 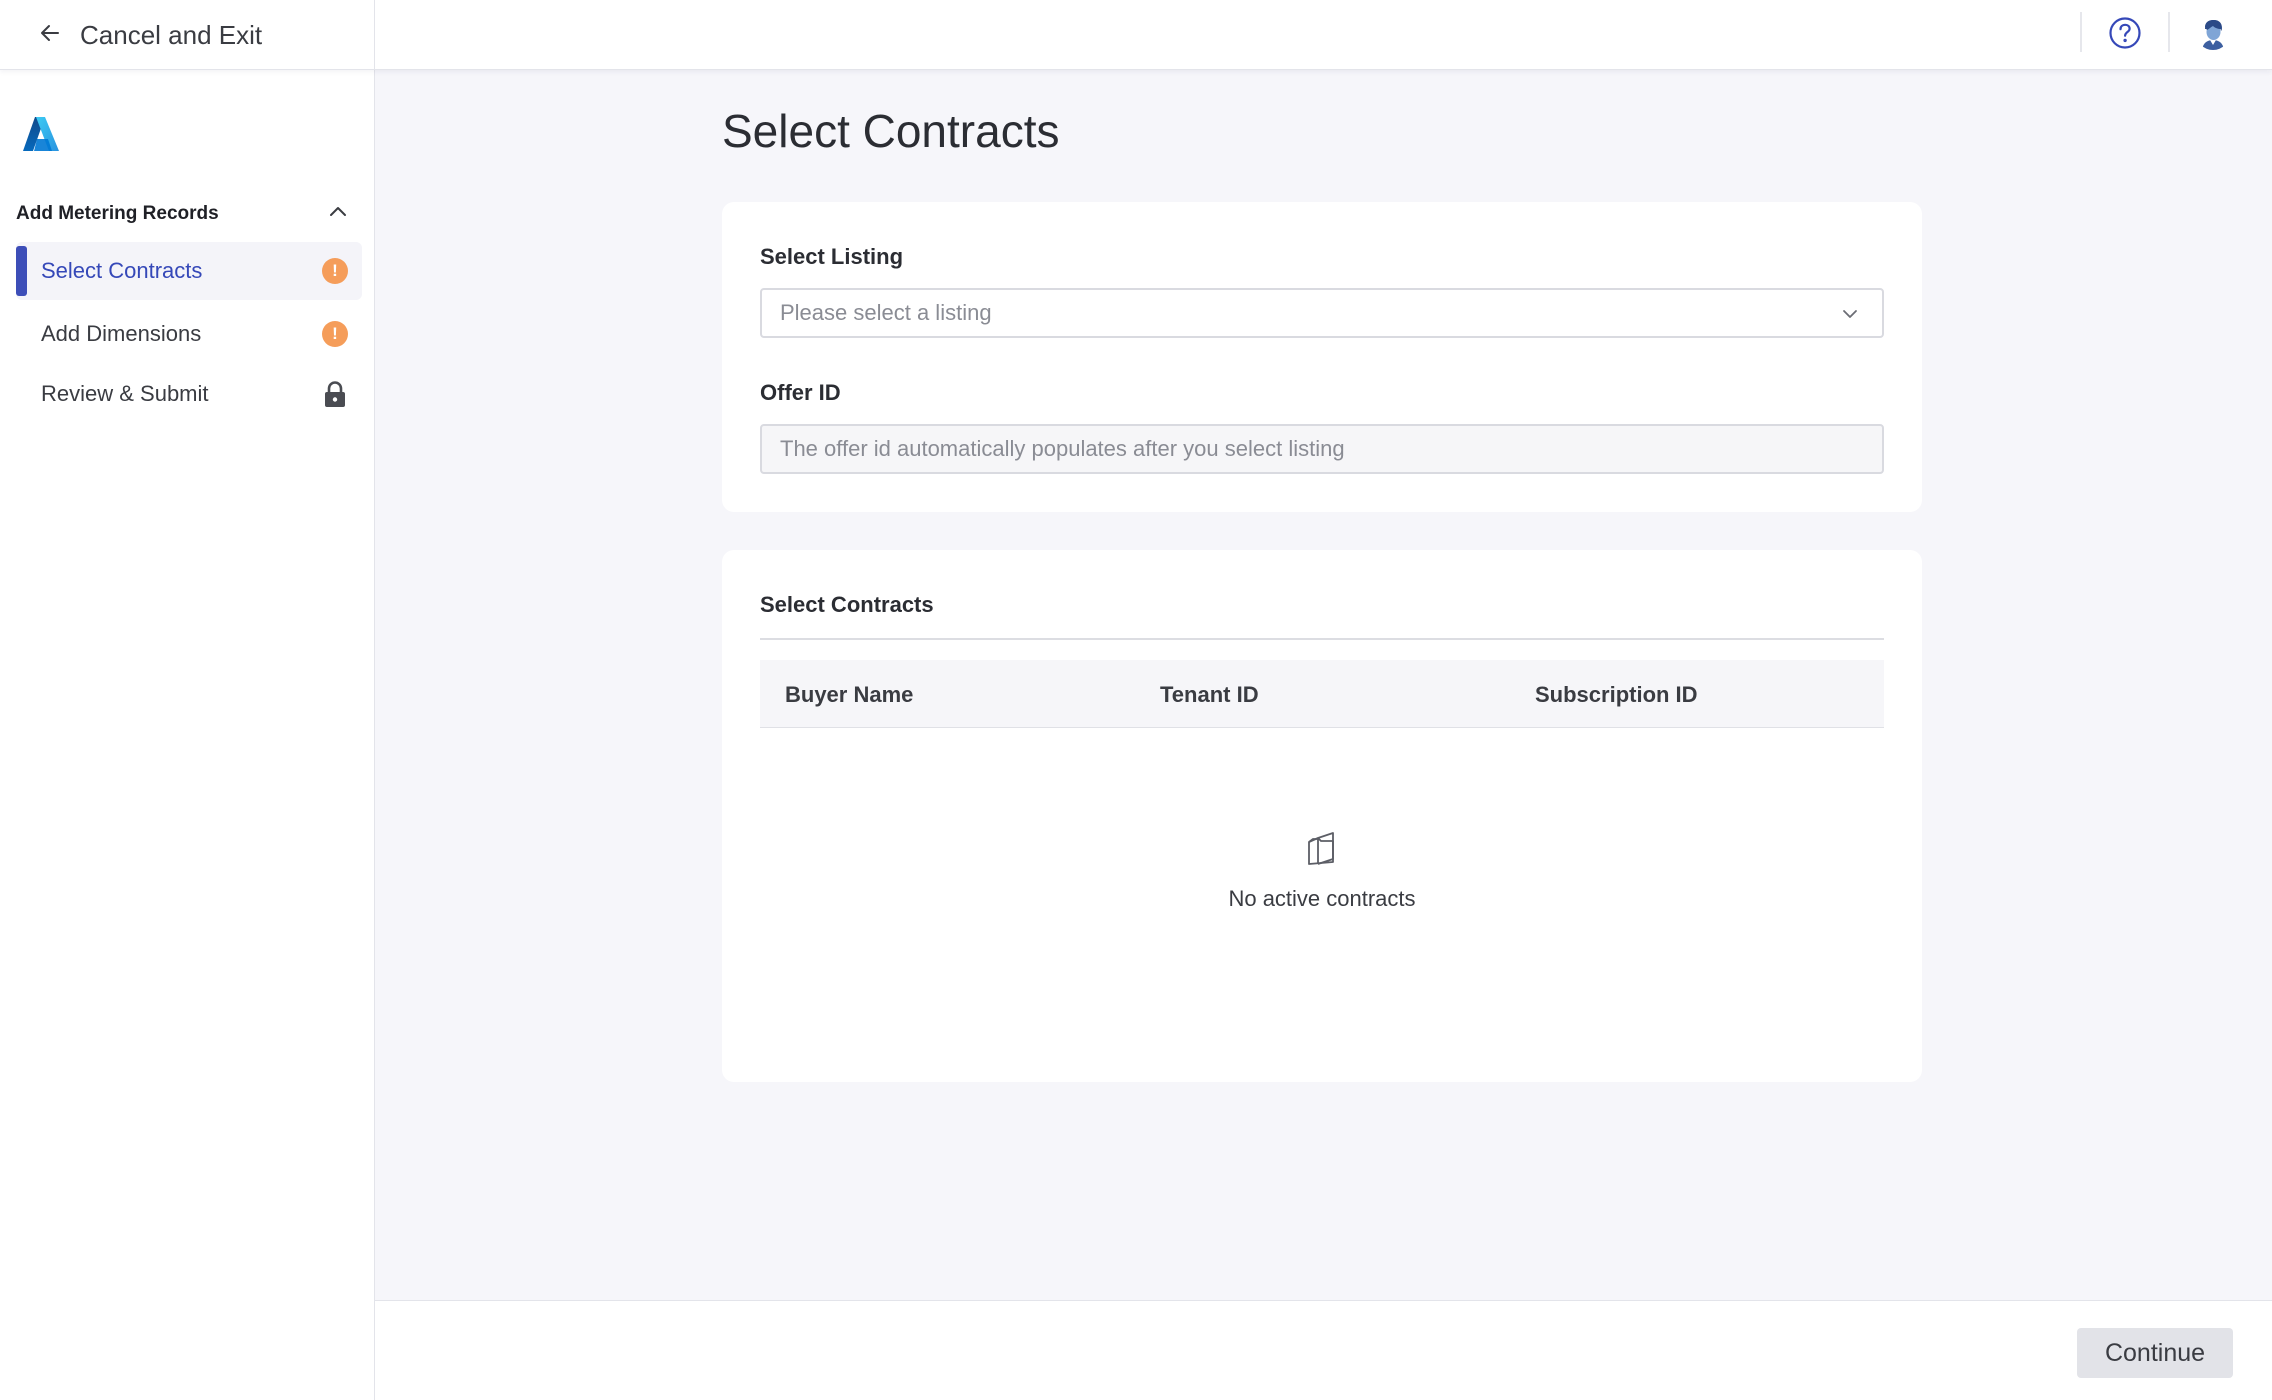 What do you see at coordinates (2155, 1353) in the screenshot?
I see `continue-button: Continue` at bounding box center [2155, 1353].